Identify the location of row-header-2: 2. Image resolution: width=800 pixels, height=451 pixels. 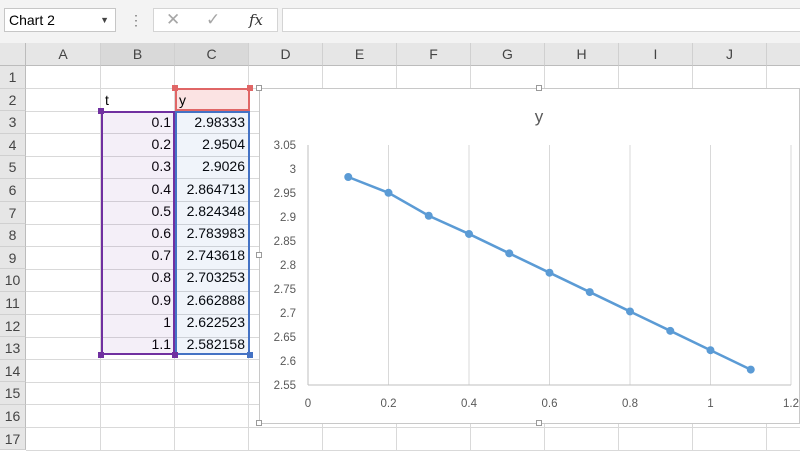
(13, 100).